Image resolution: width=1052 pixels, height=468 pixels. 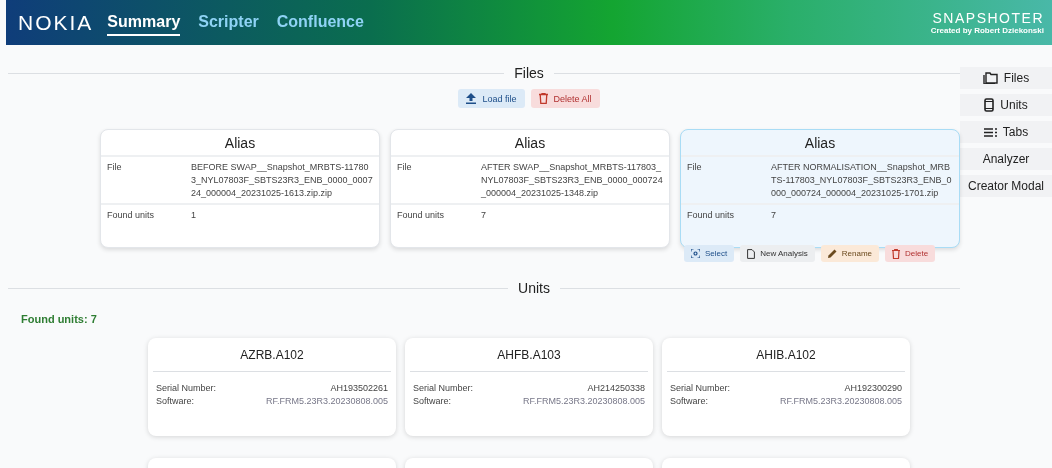 I want to click on new-analysis-button: New Analysis, so click(x=777, y=253).